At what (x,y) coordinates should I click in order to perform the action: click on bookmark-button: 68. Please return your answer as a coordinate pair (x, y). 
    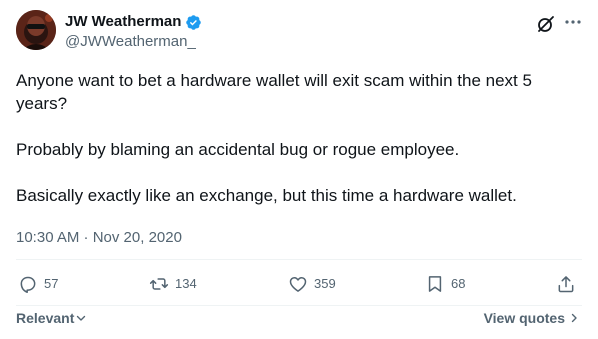
    Looking at the image, I should click on (445, 284).